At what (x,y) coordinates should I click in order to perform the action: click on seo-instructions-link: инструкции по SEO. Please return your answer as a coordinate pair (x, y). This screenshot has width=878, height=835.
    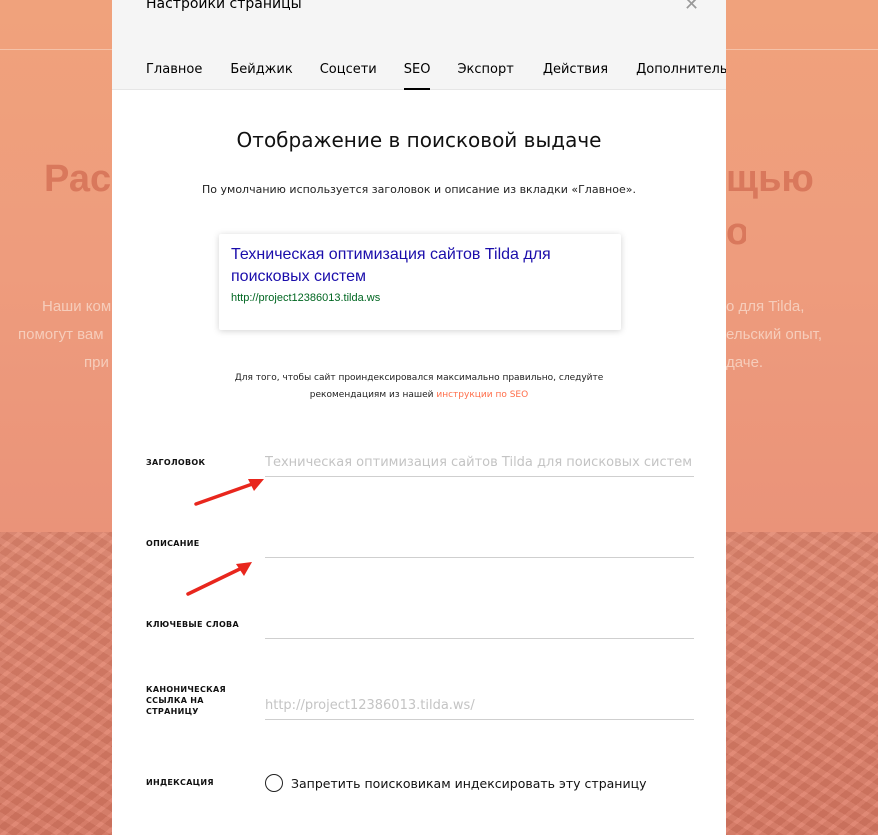
    Looking at the image, I should click on (482, 395).